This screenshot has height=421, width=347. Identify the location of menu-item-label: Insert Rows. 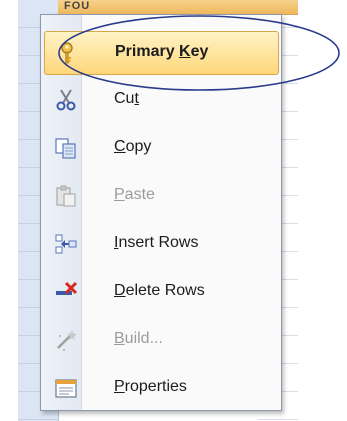
(156, 242).